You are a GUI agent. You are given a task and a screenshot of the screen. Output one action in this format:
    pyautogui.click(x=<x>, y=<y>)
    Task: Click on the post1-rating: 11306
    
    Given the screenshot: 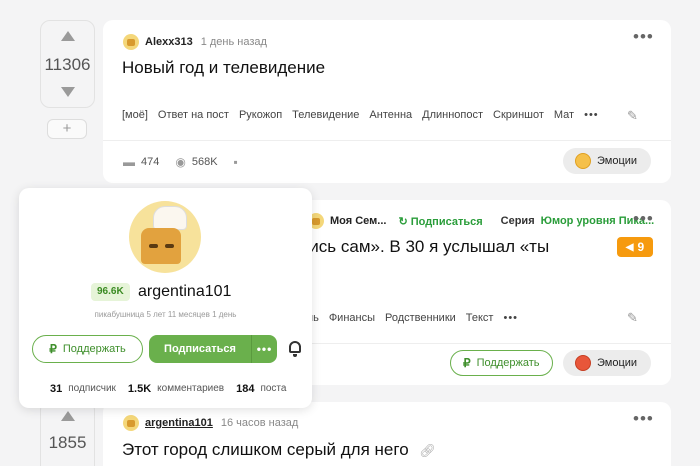 What is the action you would take?
    pyautogui.click(x=67, y=64)
    